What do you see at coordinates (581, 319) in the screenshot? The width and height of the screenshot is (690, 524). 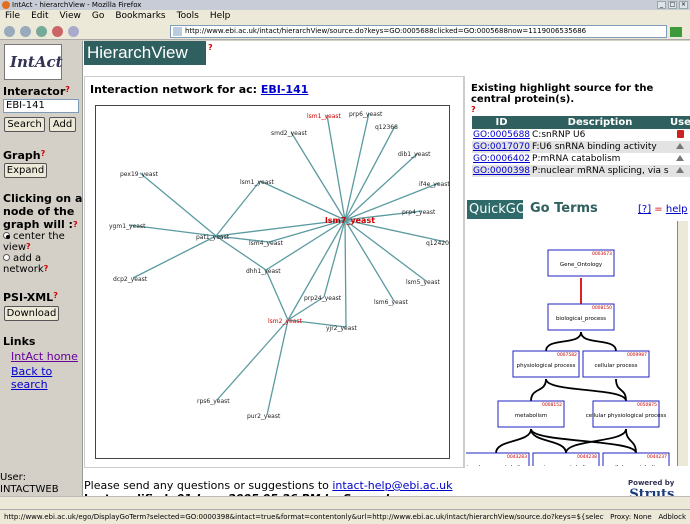 I see `go-term-label: biological_process` at bounding box center [581, 319].